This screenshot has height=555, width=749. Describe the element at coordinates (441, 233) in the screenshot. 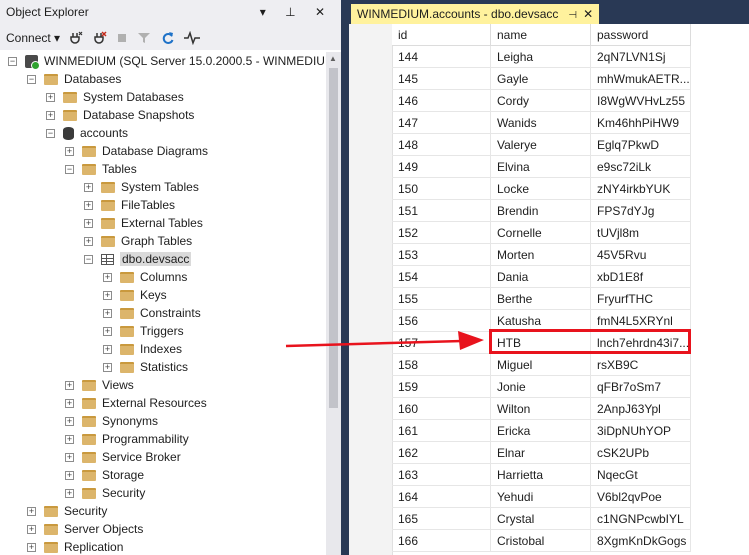

I see `cell-id: 152` at that location.